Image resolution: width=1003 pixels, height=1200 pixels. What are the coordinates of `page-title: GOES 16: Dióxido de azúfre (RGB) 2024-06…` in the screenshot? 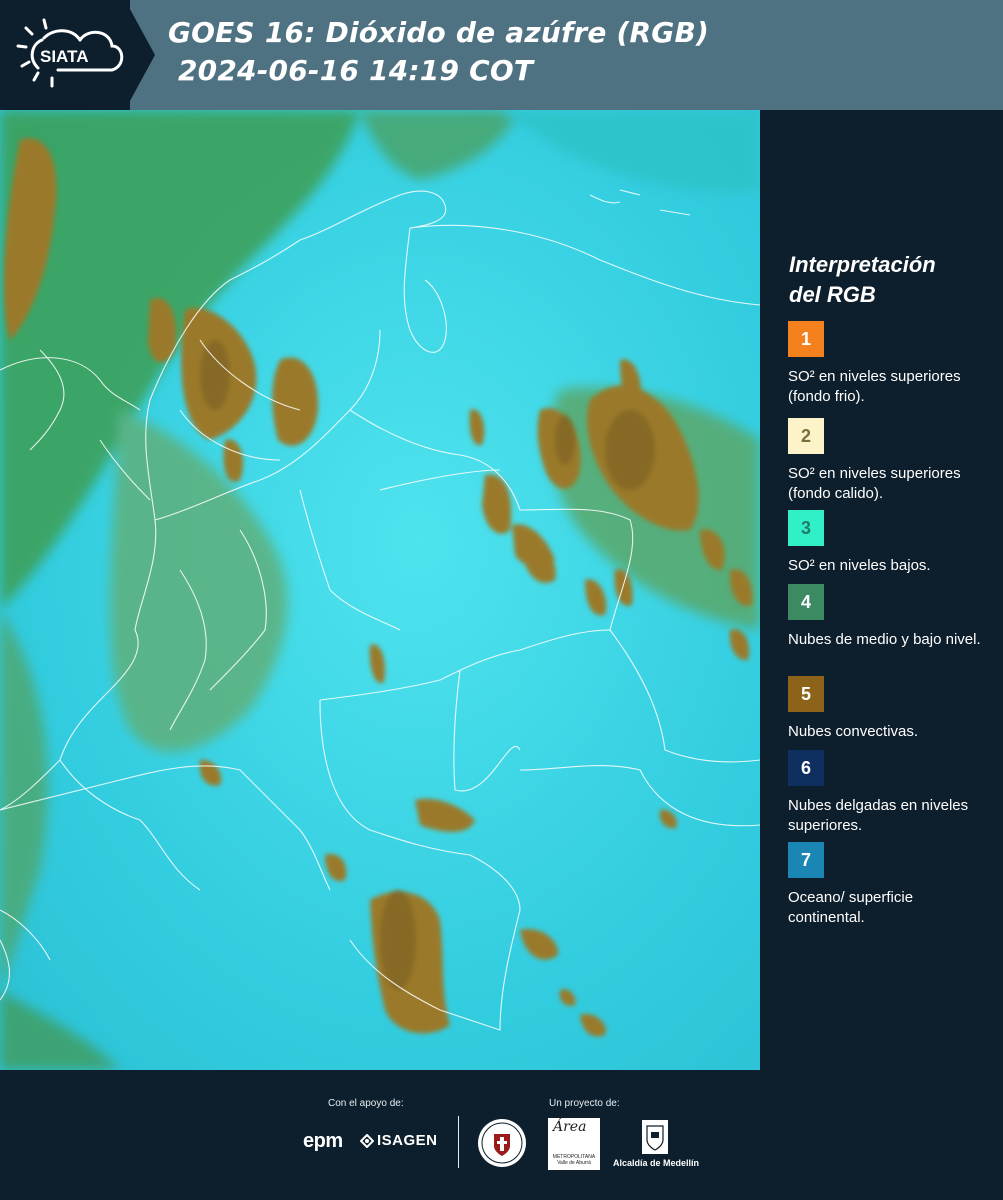 It's located at (438, 52).